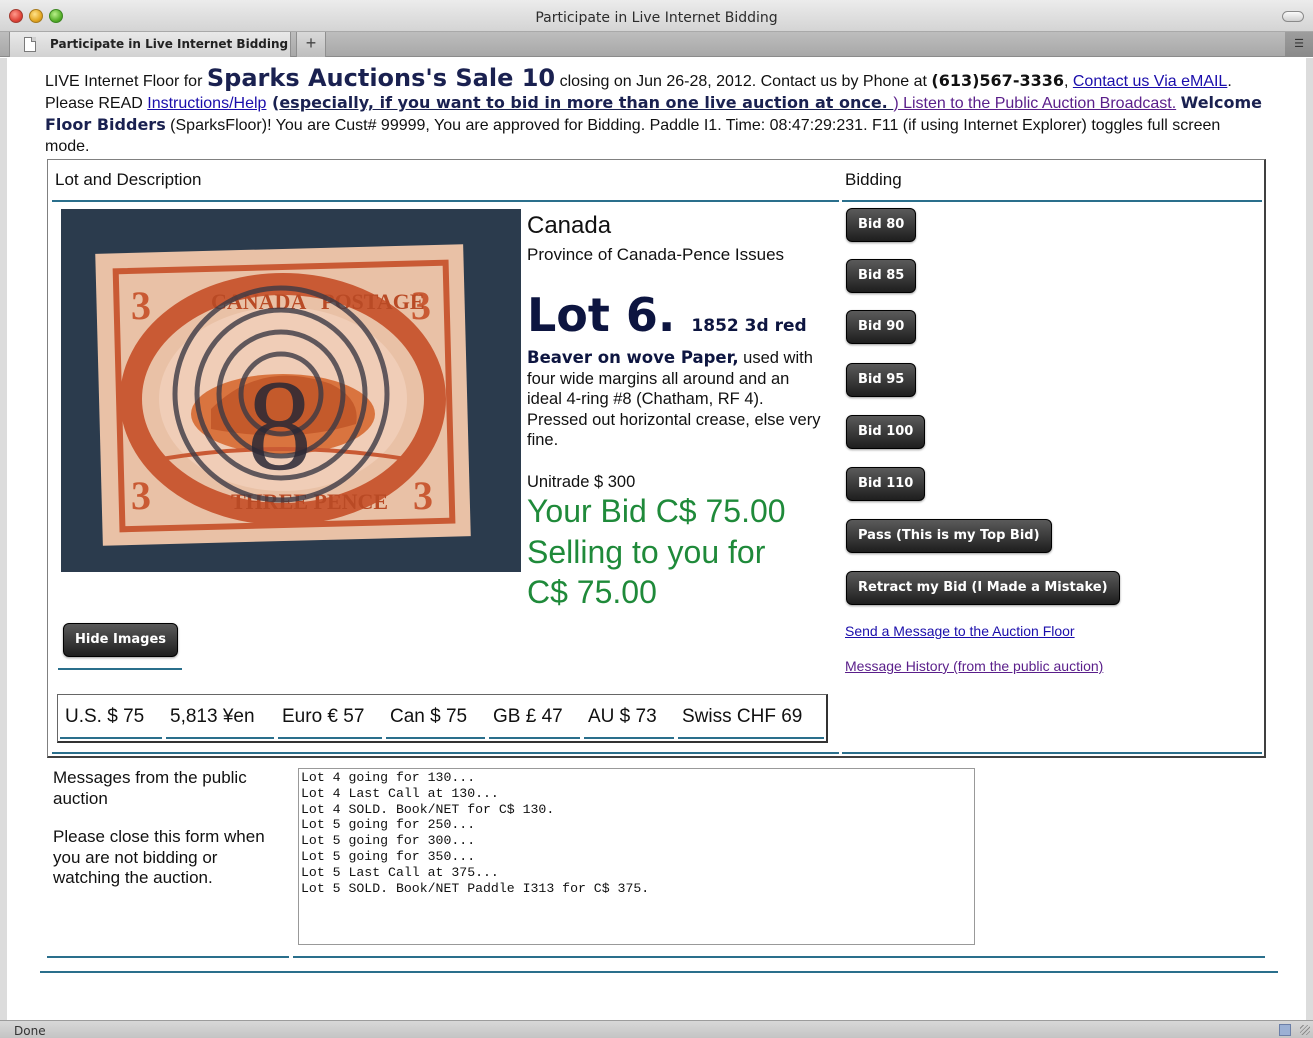  Describe the element at coordinates (105, 716) in the screenshot. I see `currency-usd: U.S. $ 75` at that location.